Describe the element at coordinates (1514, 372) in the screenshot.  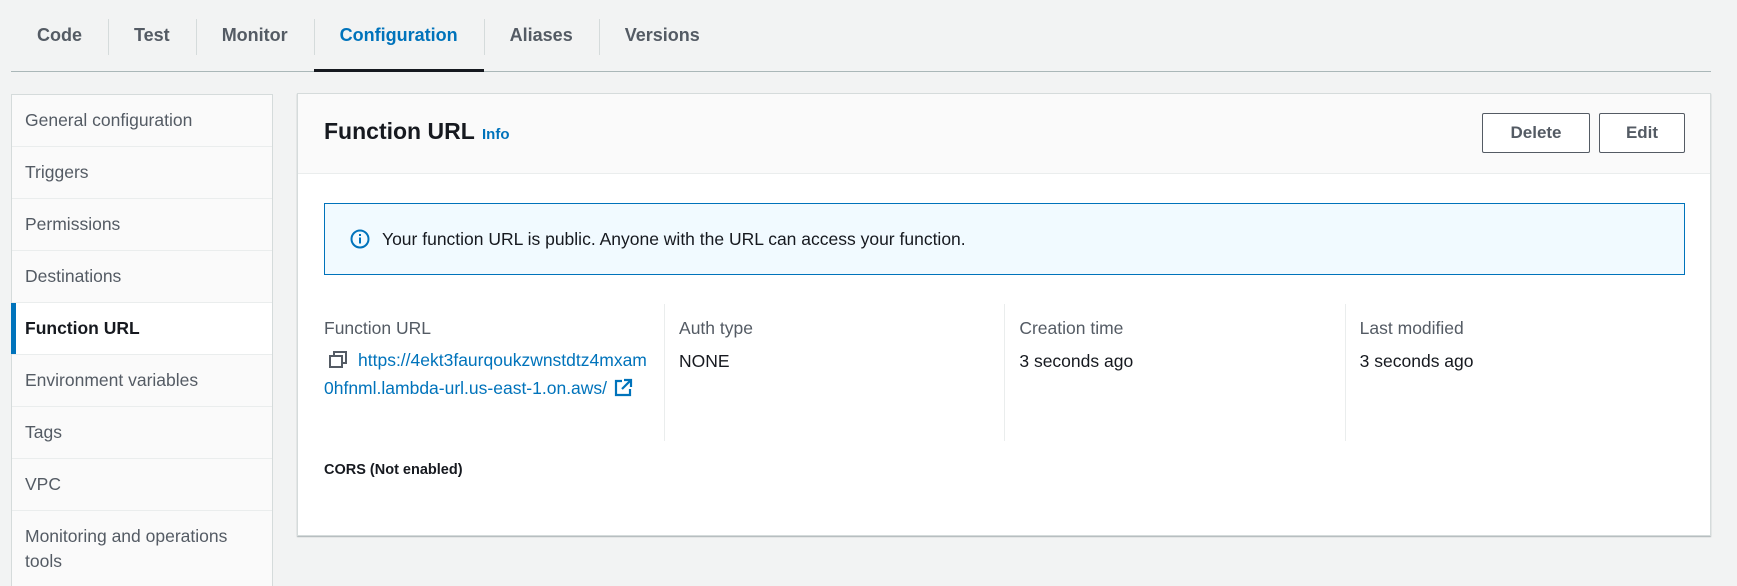
I see `last-modified-column: Last modified 3 seconds ago` at that location.